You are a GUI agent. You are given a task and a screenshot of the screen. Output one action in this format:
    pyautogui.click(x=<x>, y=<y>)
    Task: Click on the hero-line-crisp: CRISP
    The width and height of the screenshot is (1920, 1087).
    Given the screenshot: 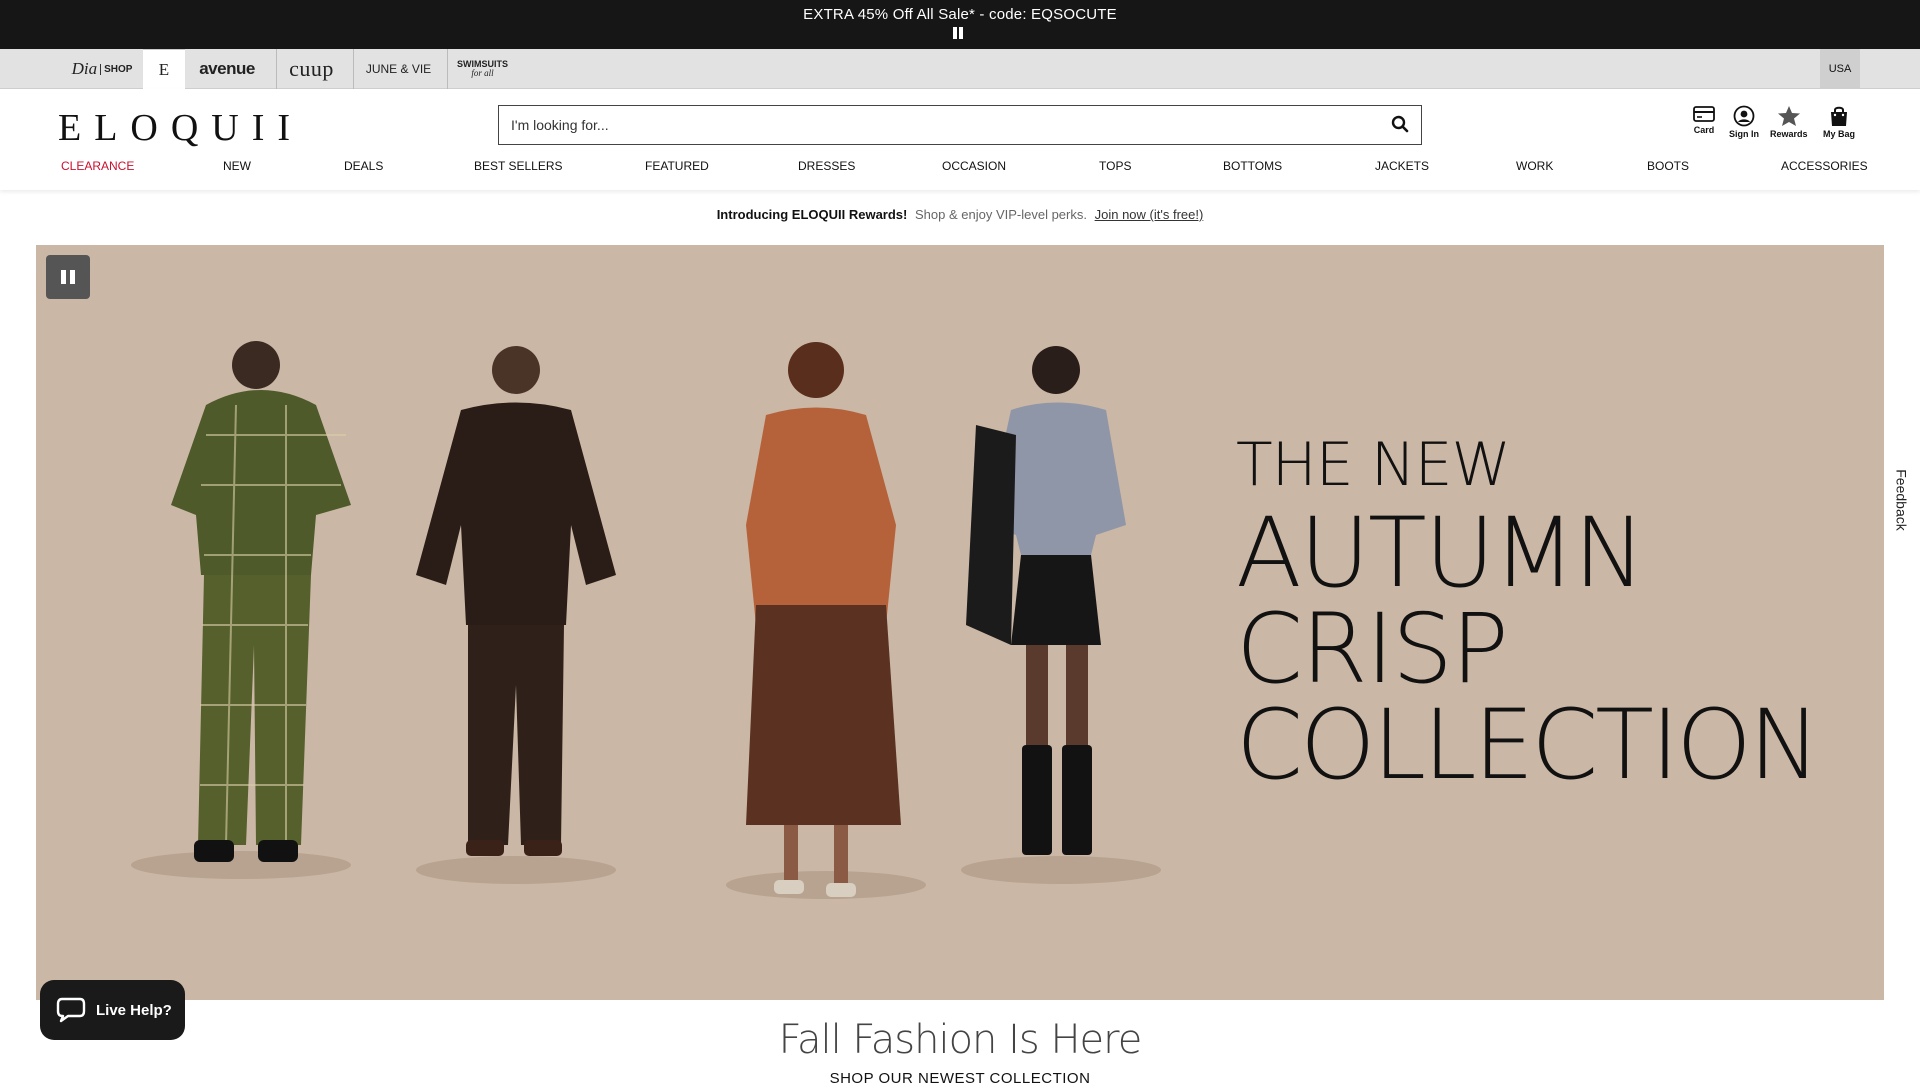 What is the action you would take?
    pyautogui.click(x=1372, y=649)
    